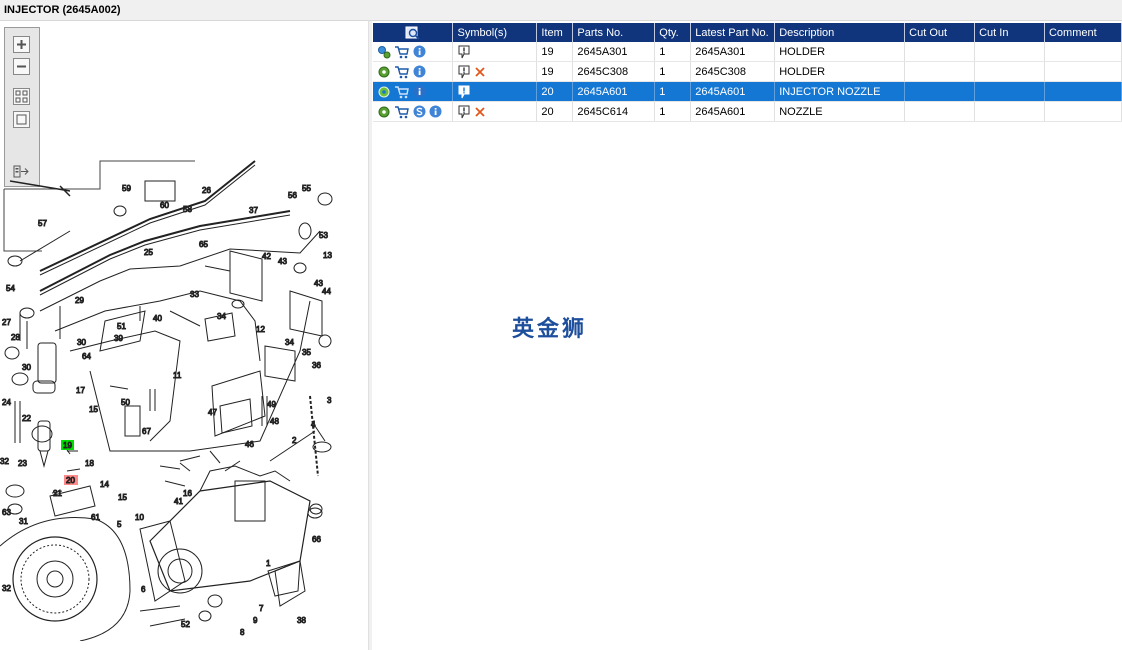 The width and height of the screenshot is (1122, 650). I want to click on cell-comment, so click(1083, 111).